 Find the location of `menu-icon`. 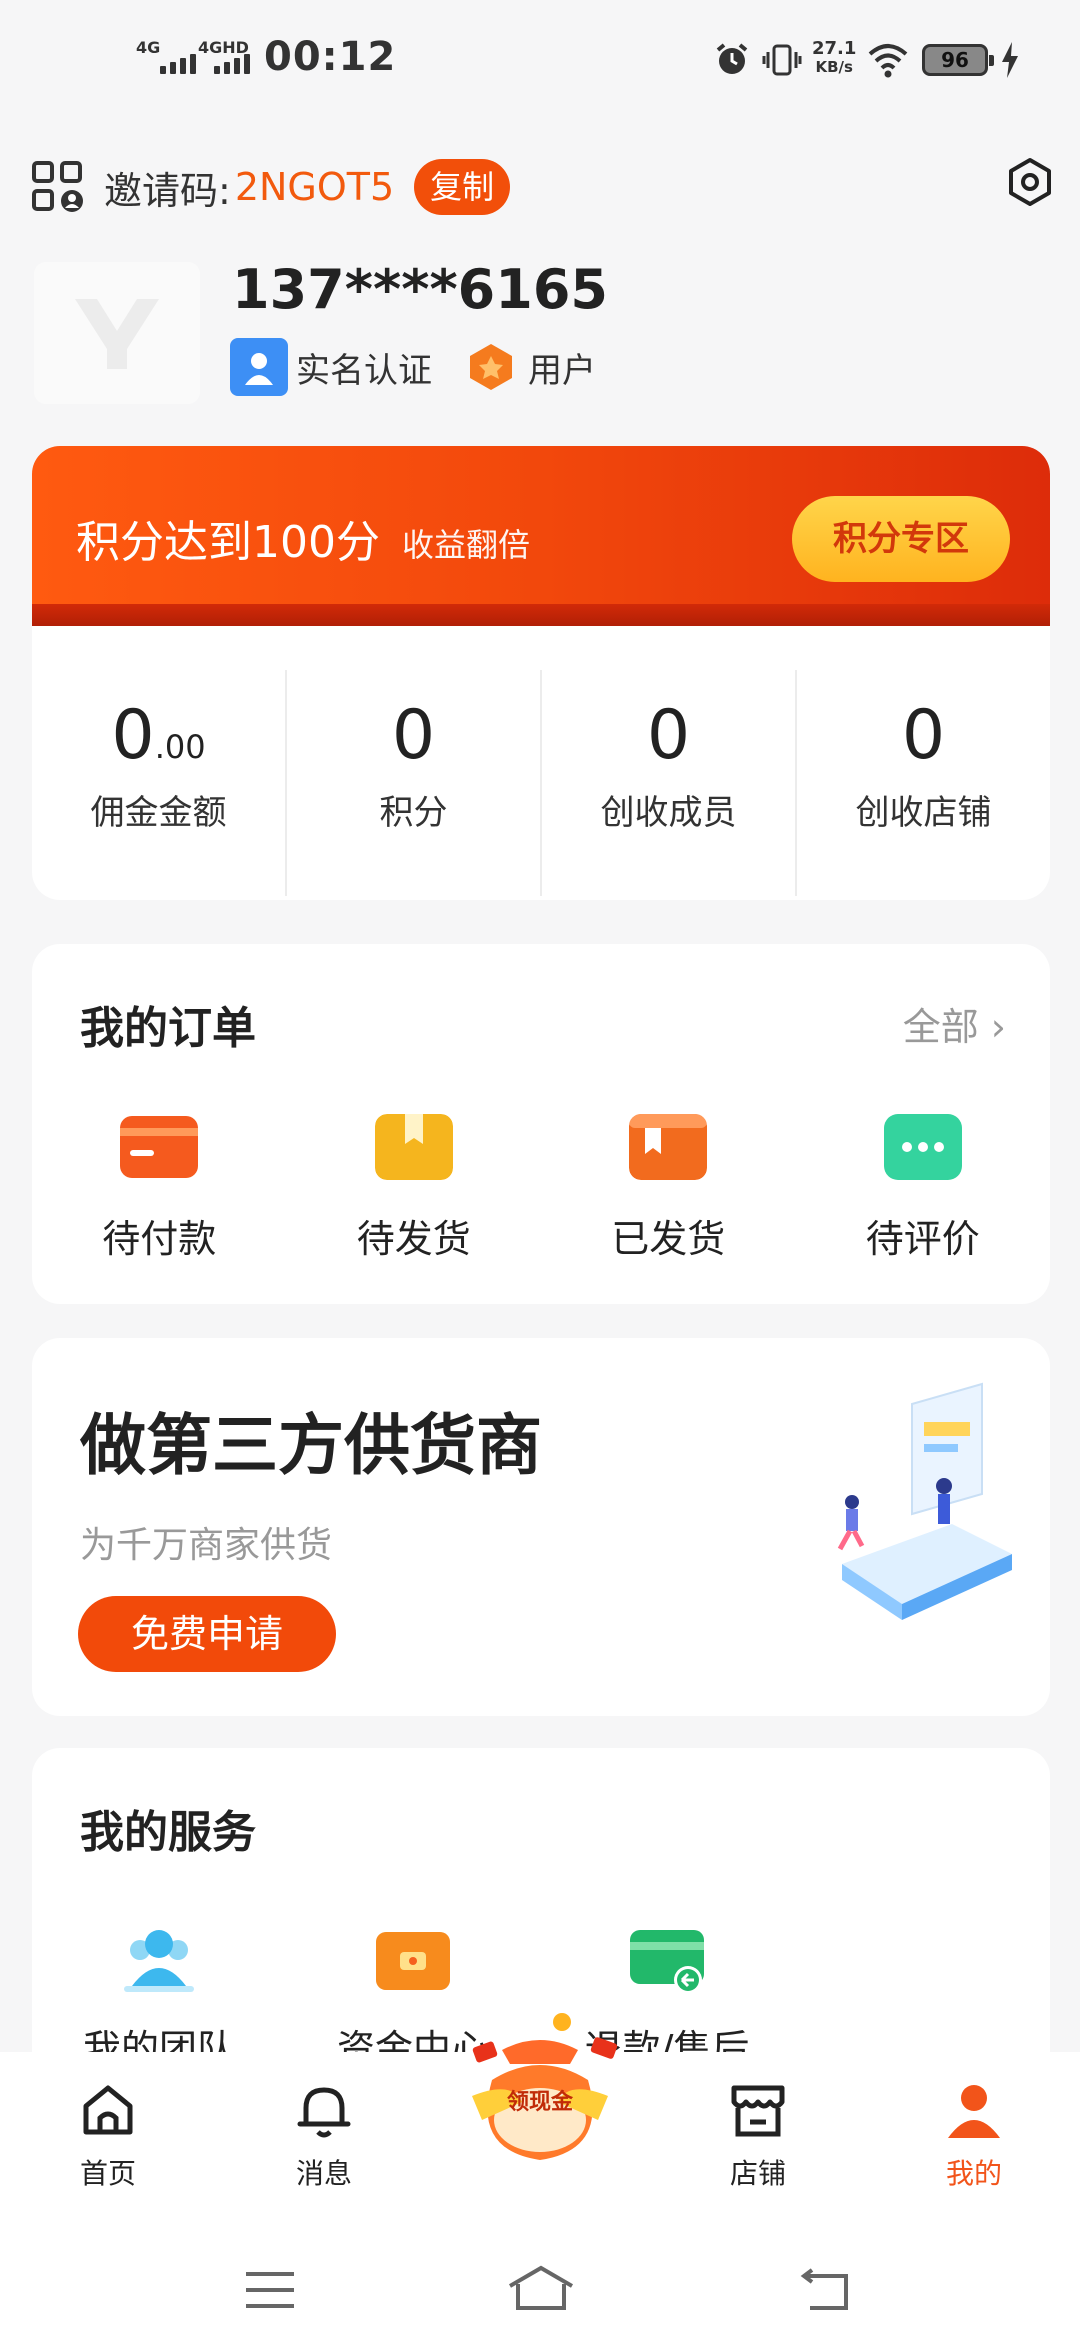

menu-icon is located at coordinates (270, 2290).